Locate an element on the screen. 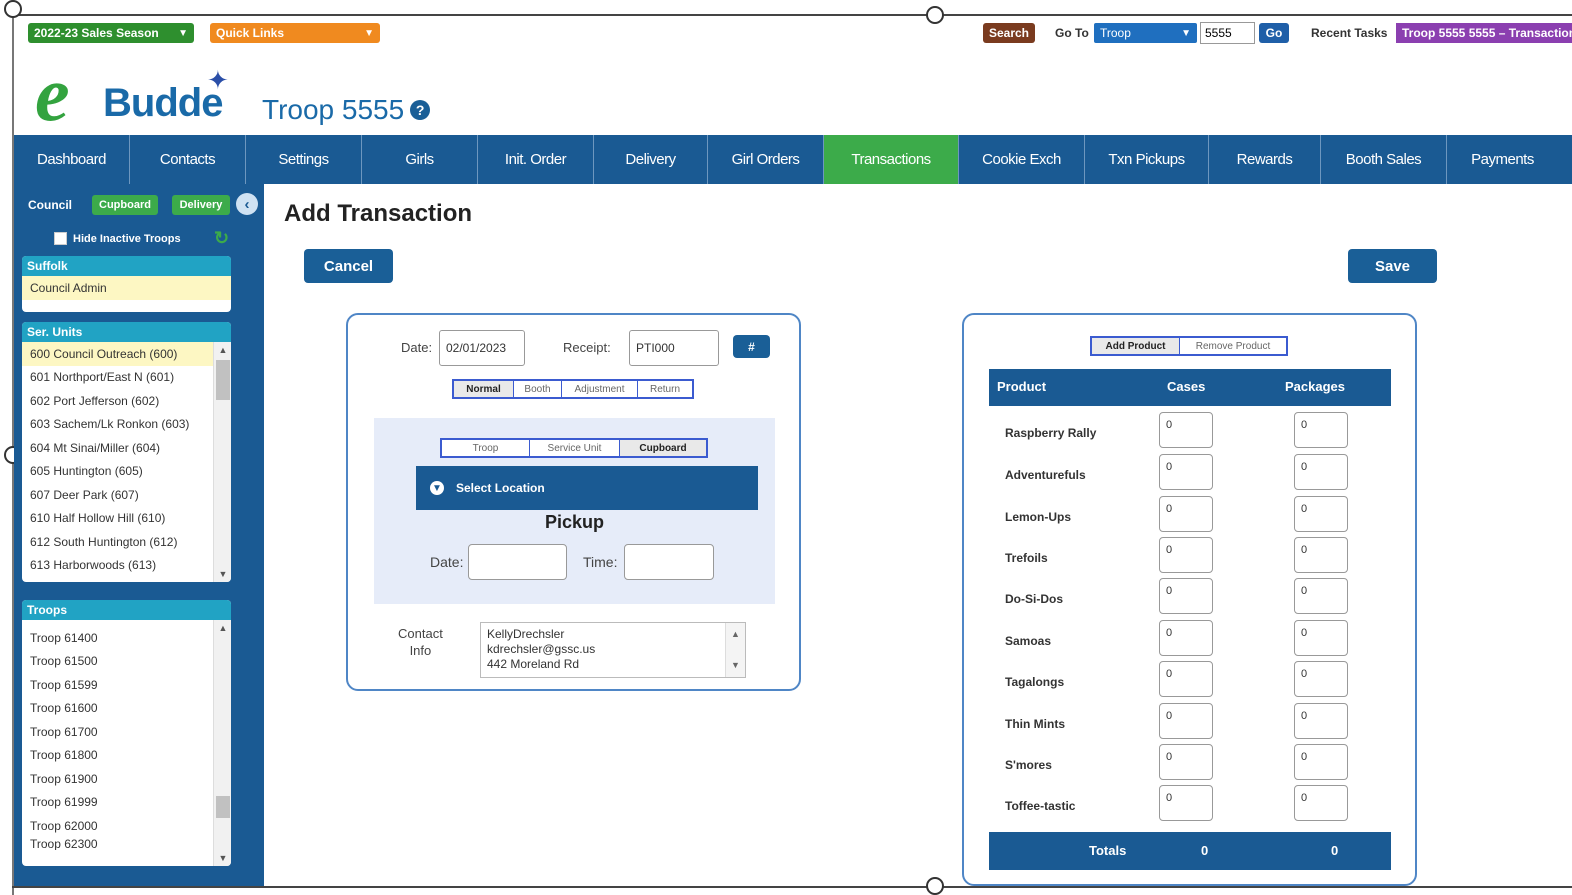  list-item: Troop 61500 is located at coordinates (126, 662).